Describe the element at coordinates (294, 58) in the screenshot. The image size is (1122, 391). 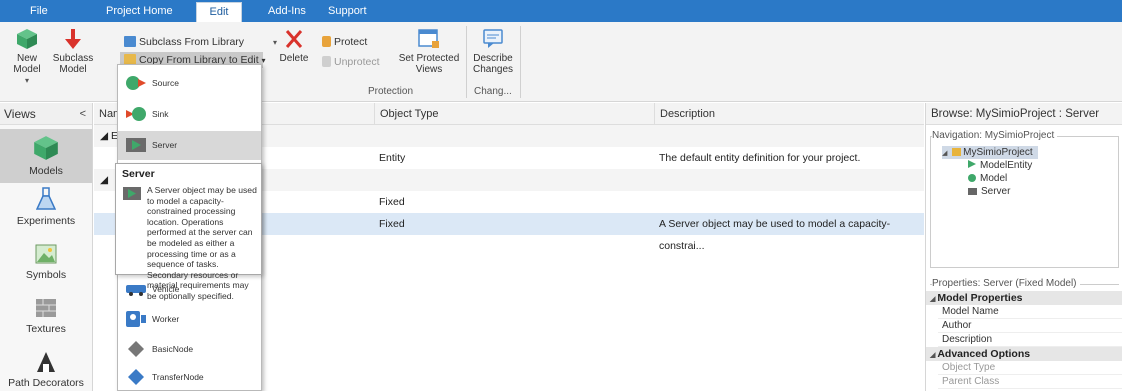
I see `delete-label: Delete` at that location.